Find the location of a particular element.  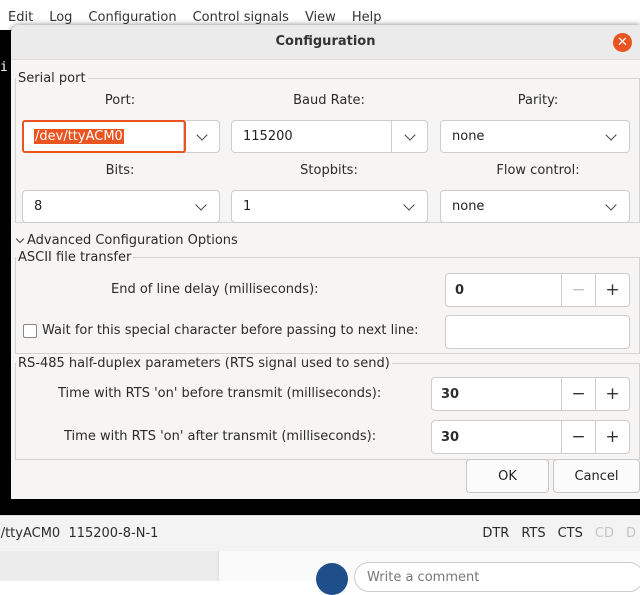

wait-char-checkbox is located at coordinates (30, 330).